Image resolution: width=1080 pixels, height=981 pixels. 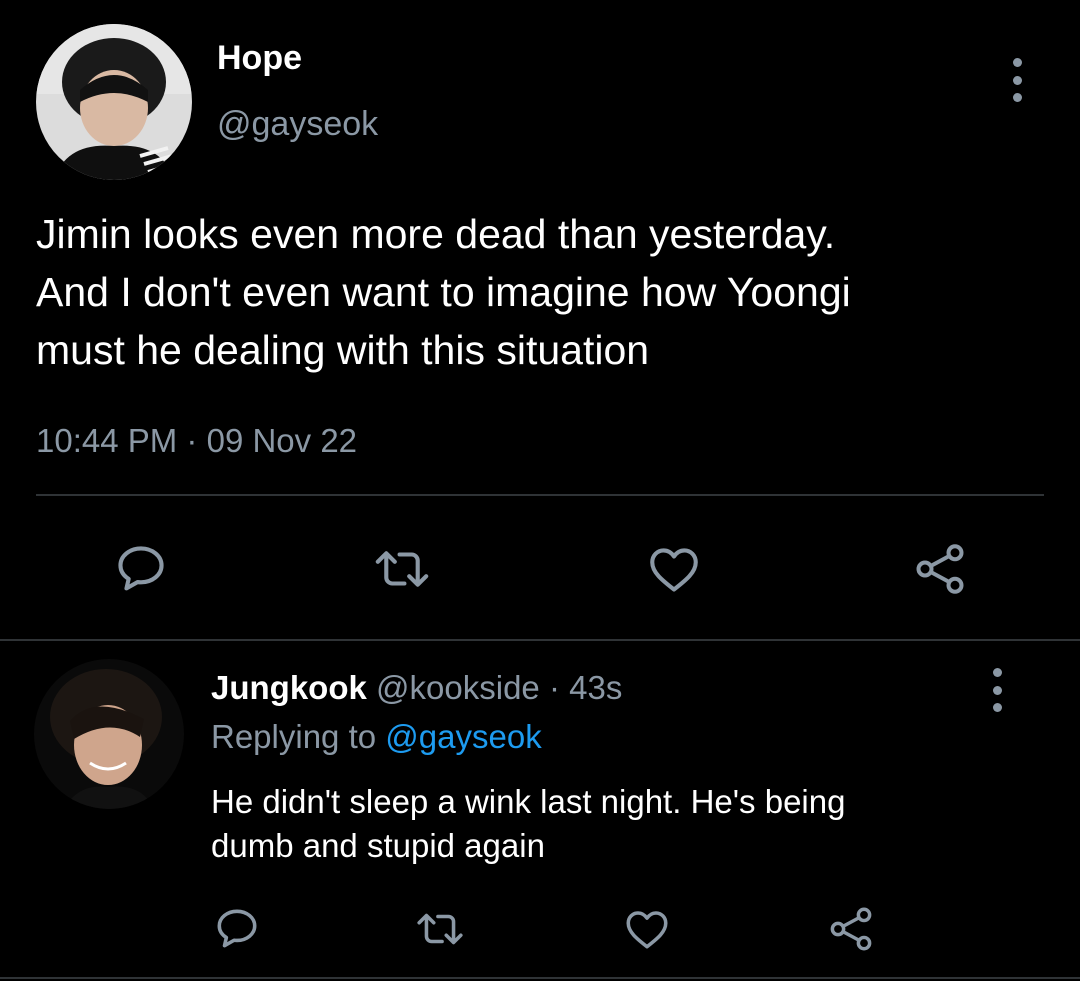 What do you see at coordinates (259, 58) in the screenshot?
I see `author-name: Hope` at bounding box center [259, 58].